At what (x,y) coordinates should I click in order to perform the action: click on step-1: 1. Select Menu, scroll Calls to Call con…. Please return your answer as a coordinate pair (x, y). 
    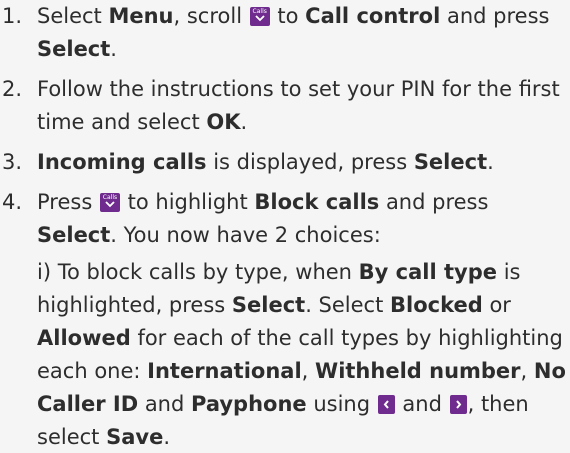
    Looking at the image, I should click on (285, 33).